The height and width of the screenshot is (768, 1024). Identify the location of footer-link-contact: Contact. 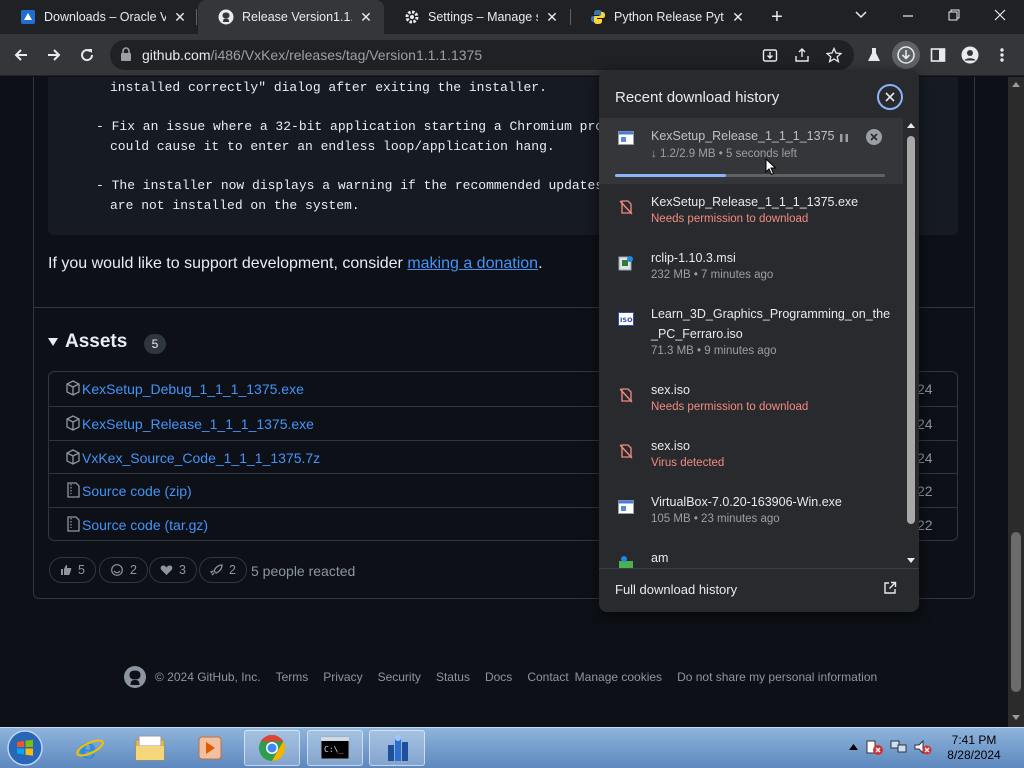
(547, 677).